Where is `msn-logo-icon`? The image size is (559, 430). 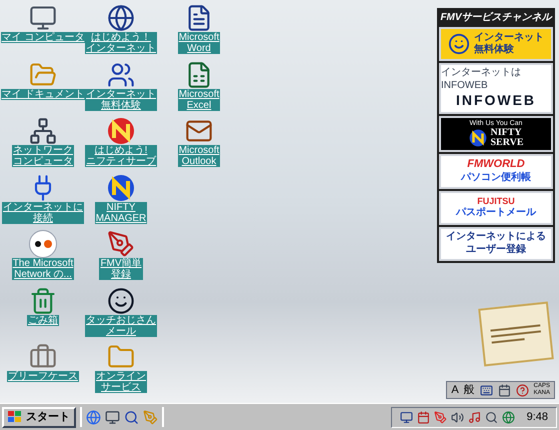
msn-logo-icon is located at coordinates (43, 244).